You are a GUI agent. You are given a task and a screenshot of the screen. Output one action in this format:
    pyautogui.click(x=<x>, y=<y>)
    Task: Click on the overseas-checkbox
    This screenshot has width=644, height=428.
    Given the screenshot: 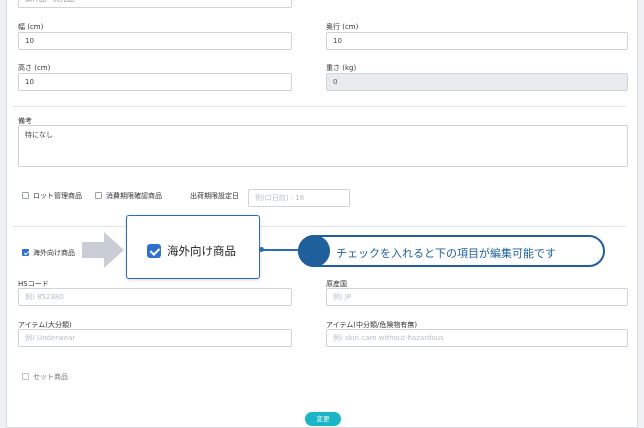 What is the action you would take?
    pyautogui.click(x=25, y=252)
    